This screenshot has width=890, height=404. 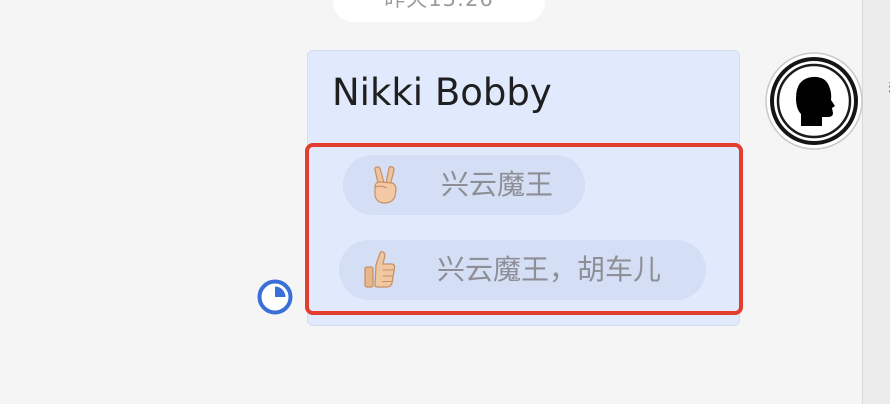 What do you see at coordinates (275, 297) in the screenshot?
I see `sending-clock-icon` at bounding box center [275, 297].